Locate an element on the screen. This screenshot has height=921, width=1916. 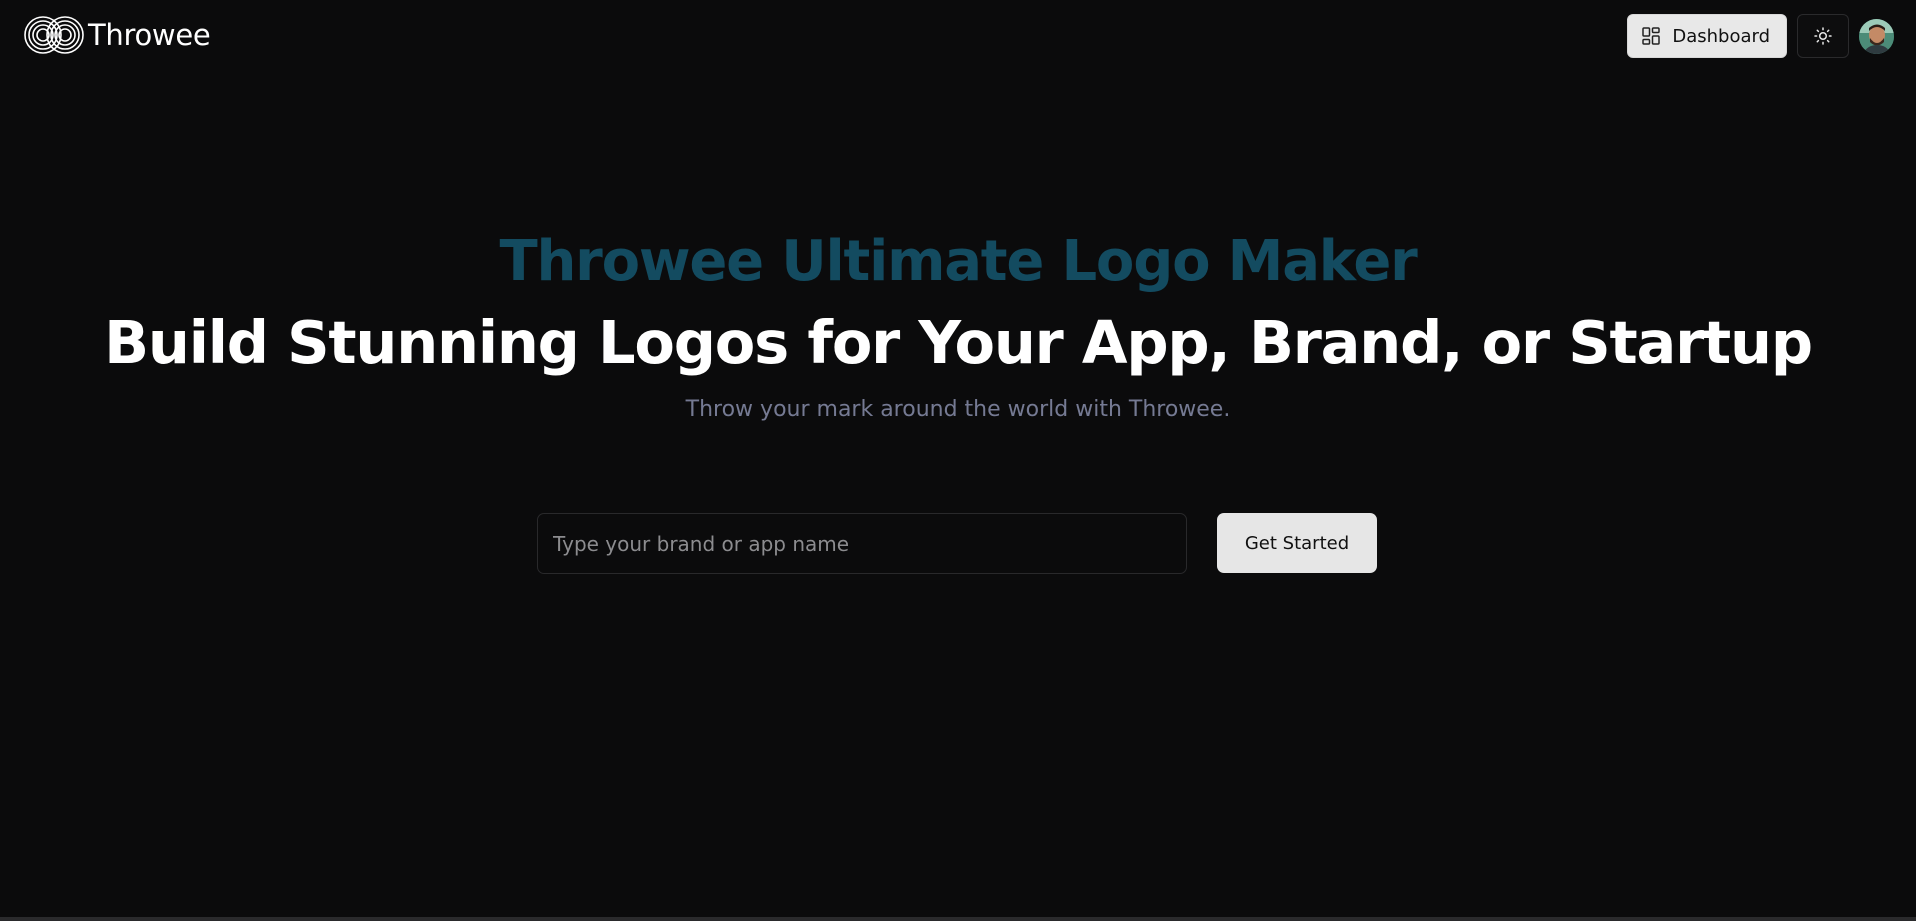
brand-name-input is located at coordinates (862, 543).